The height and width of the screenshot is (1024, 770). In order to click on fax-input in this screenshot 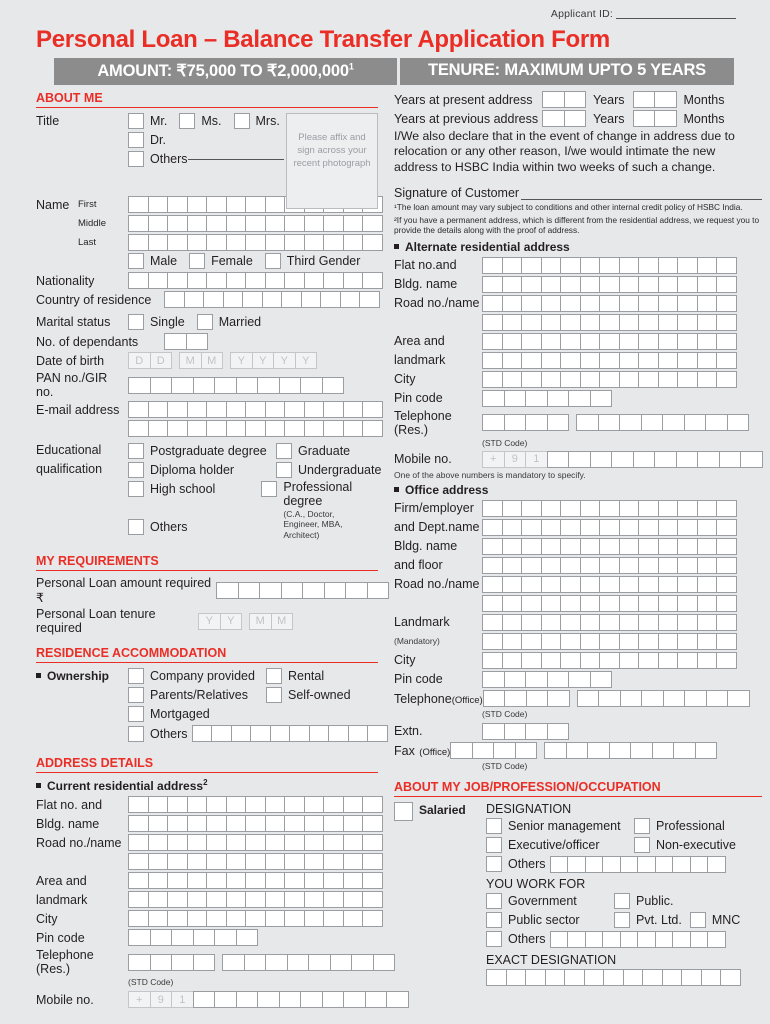, I will do `click(584, 751)`.